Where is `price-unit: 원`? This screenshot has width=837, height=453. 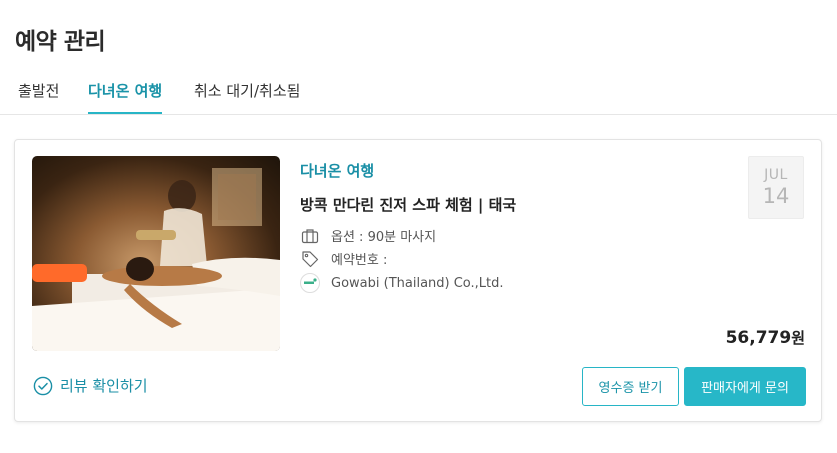
price-unit: 원 is located at coordinates (798, 338).